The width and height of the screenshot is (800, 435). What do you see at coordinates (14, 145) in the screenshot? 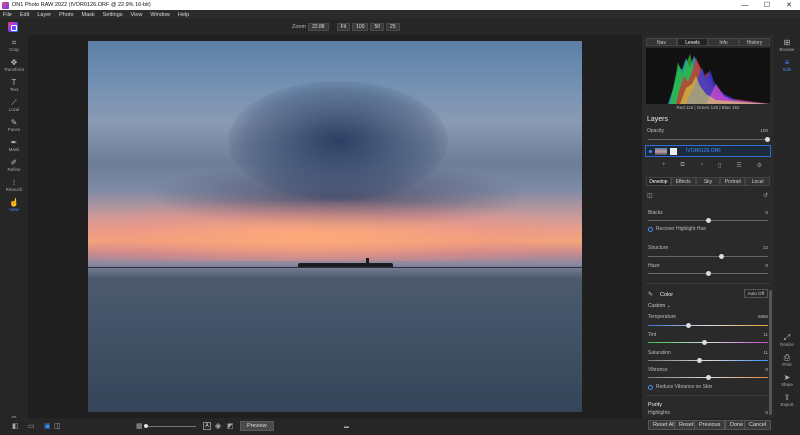
I see `tool-mask: ✒ Mask` at bounding box center [14, 145].